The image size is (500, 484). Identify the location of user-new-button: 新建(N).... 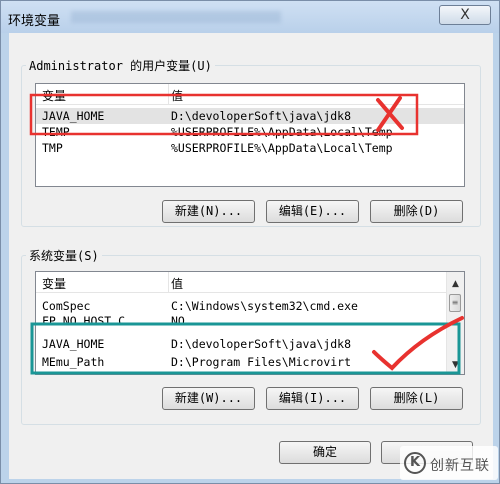
(208, 211).